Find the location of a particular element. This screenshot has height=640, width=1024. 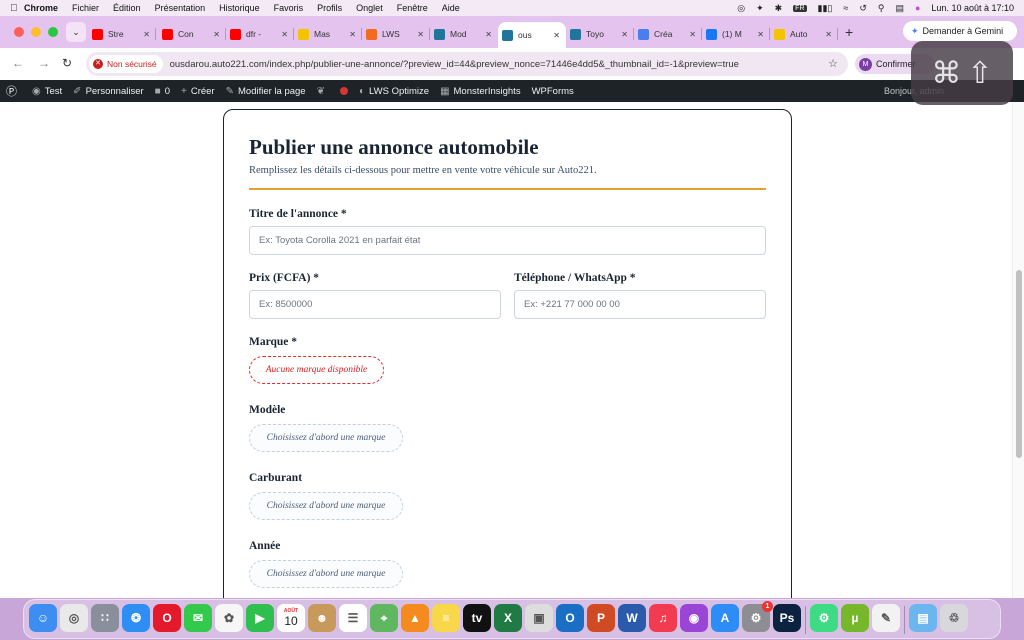

contacts-icon: ☻ is located at coordinates (322, 618).